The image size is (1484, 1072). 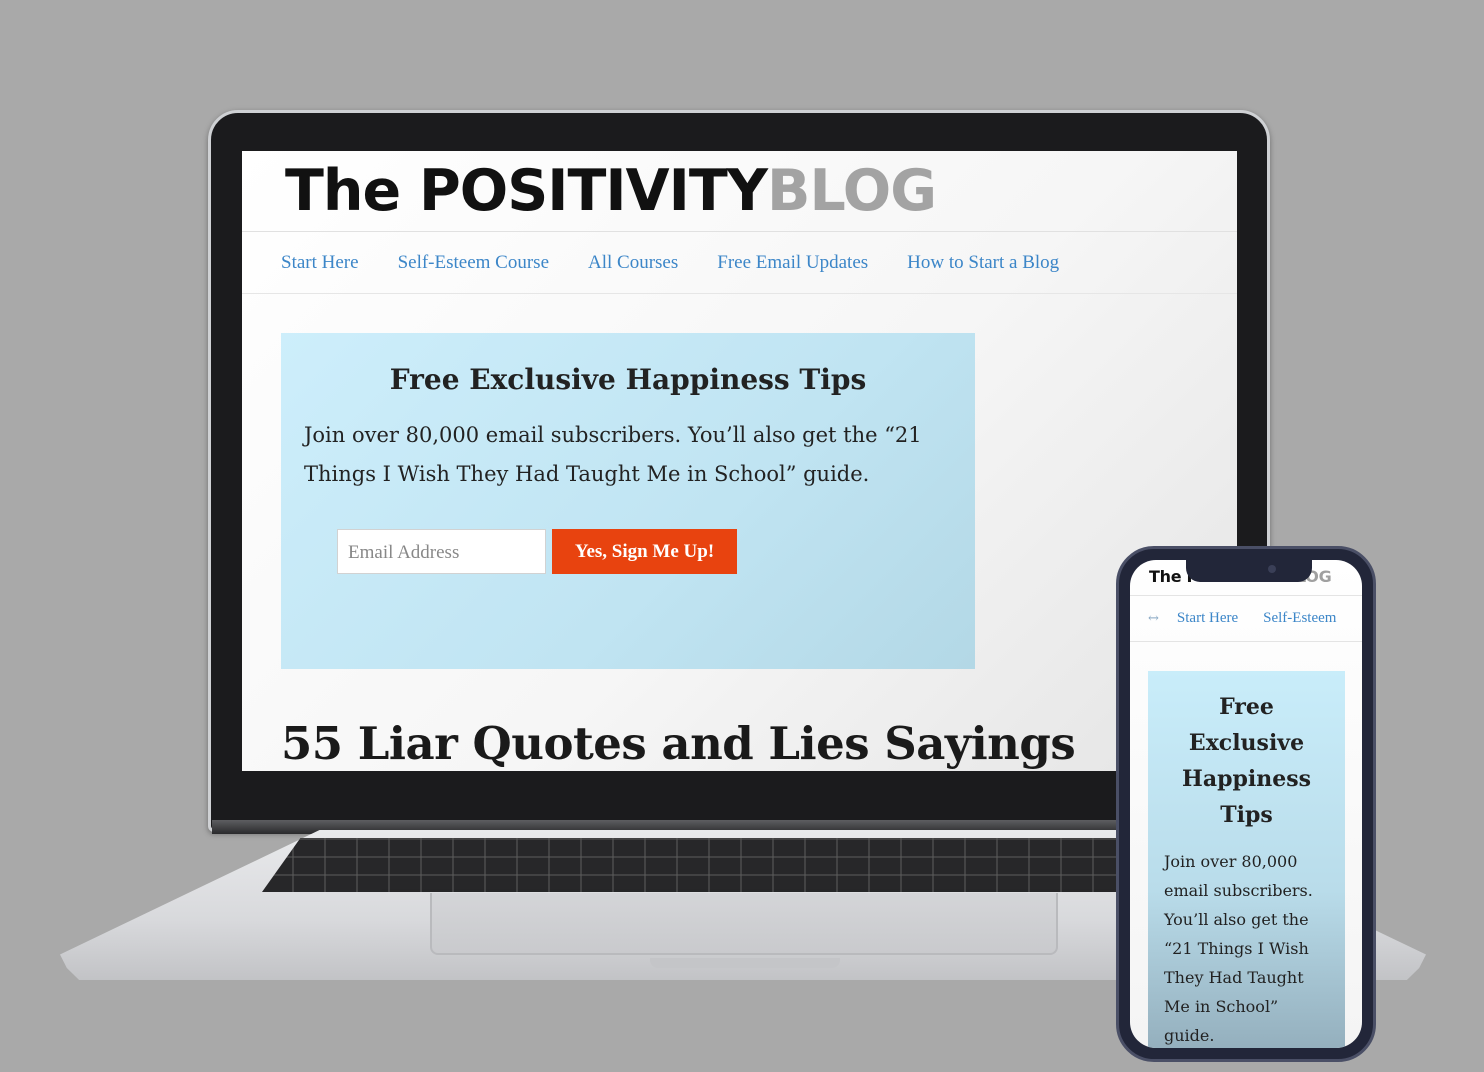 I want to click on phone-notch, so click(x=1249, y=571).